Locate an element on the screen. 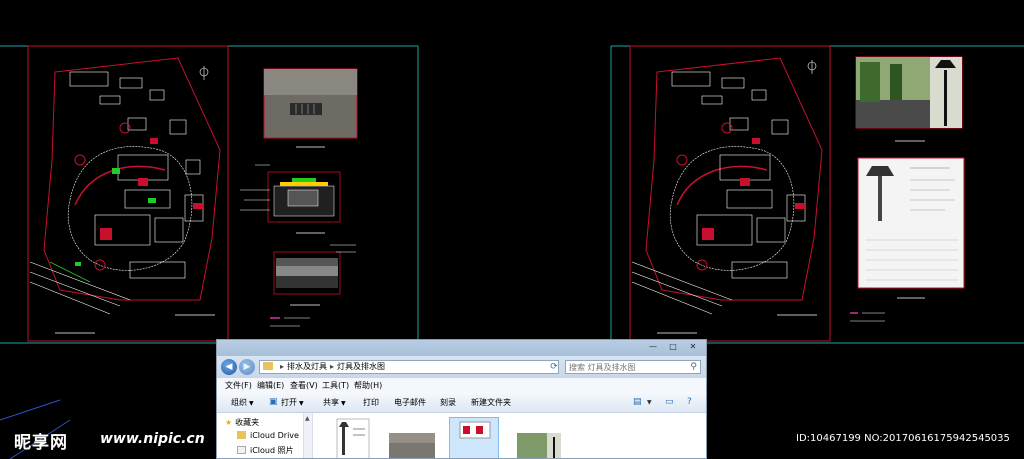 This screenshot has height=459, width=1024. menu-view: 查看(V) is located at coordinates (304, 385).